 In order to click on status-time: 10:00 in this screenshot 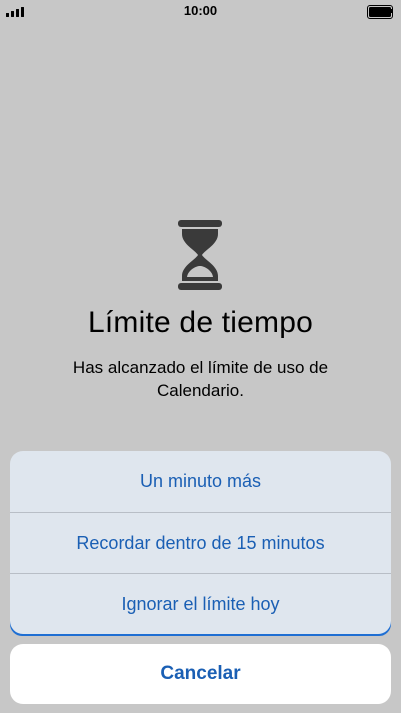, I will do `click(200, 10)`.